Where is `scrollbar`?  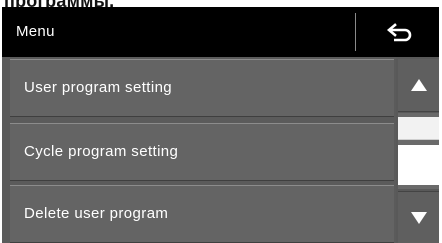 scrollbar is located at coordinates (417, 150).